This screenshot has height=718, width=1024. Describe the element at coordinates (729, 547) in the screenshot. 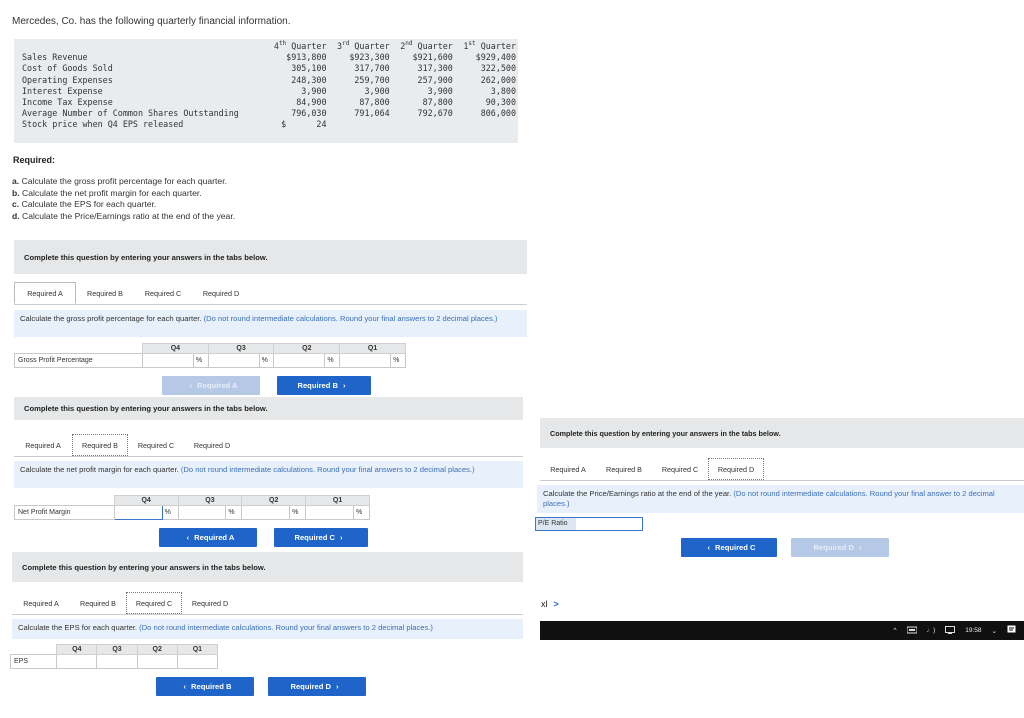

I see `prev-button: ‹ Required C` at that location.